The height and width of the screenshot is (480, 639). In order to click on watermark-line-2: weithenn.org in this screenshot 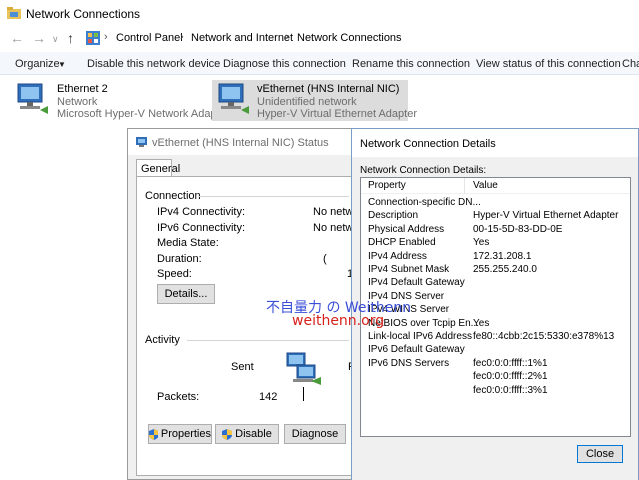, I will do `click(338, 321)`.